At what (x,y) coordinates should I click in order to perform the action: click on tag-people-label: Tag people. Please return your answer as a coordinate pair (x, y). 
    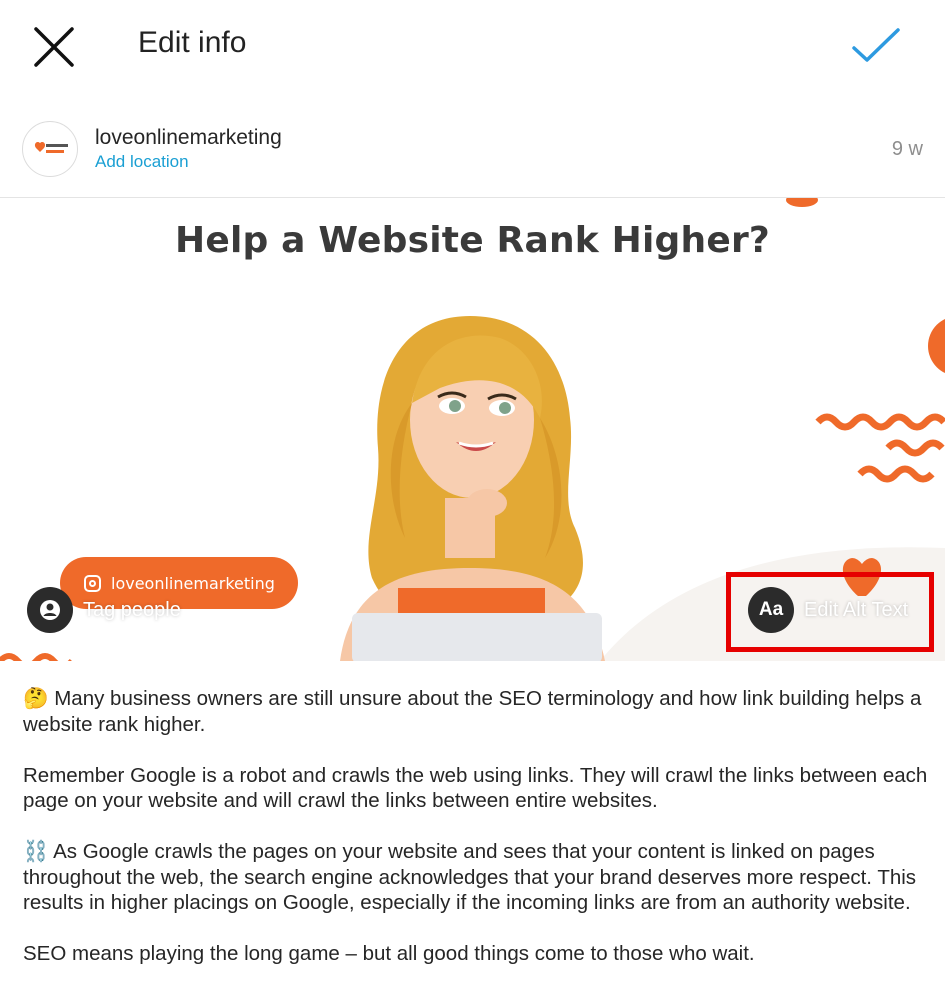
    Looking at the image, I should click on (132, 609).